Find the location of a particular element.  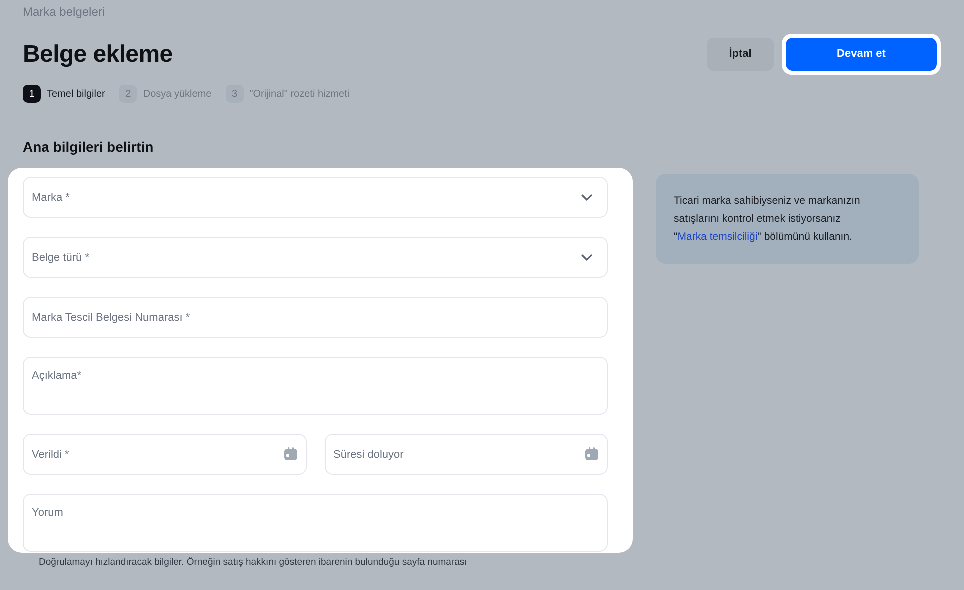

continue-button: Devam et is located at coordinates (861, 54).